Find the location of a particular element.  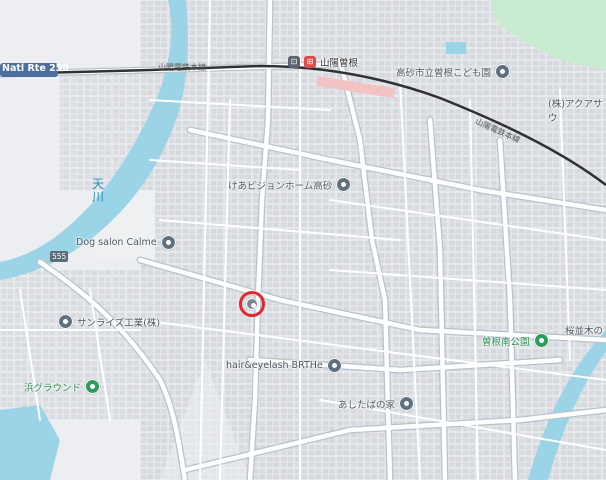

poi-hair-salon: hair&eyelash BRTHe is located at coordinates (284, 365).